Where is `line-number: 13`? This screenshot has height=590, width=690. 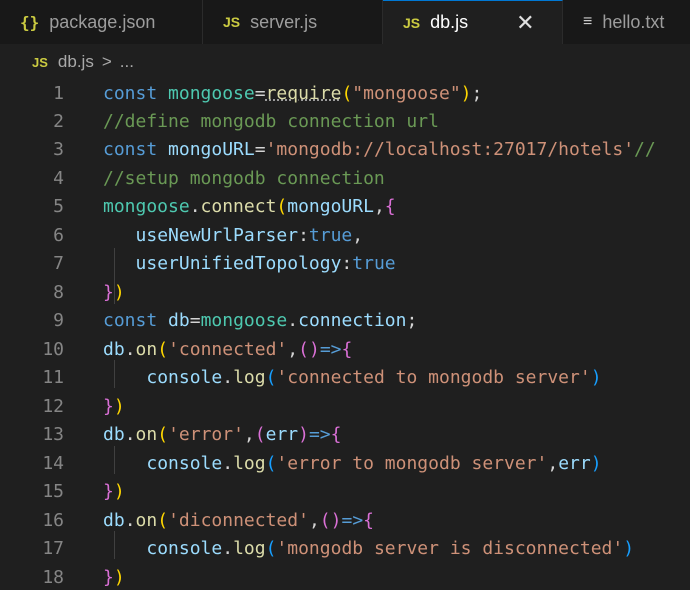 line-number: 13 is located at coordinates (53, 434).